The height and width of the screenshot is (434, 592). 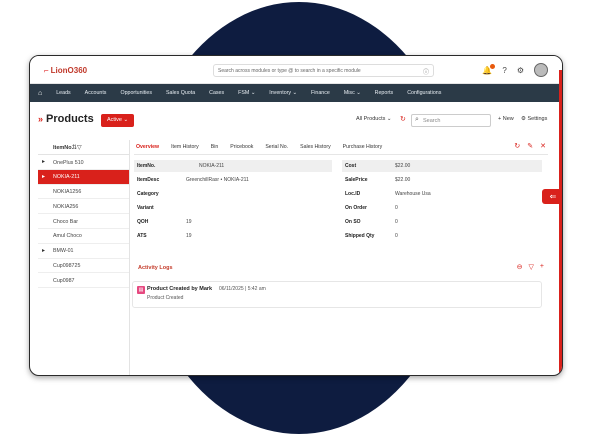 I want to click on logo-mark-icon: ⌐, so click(x=46, y=70).